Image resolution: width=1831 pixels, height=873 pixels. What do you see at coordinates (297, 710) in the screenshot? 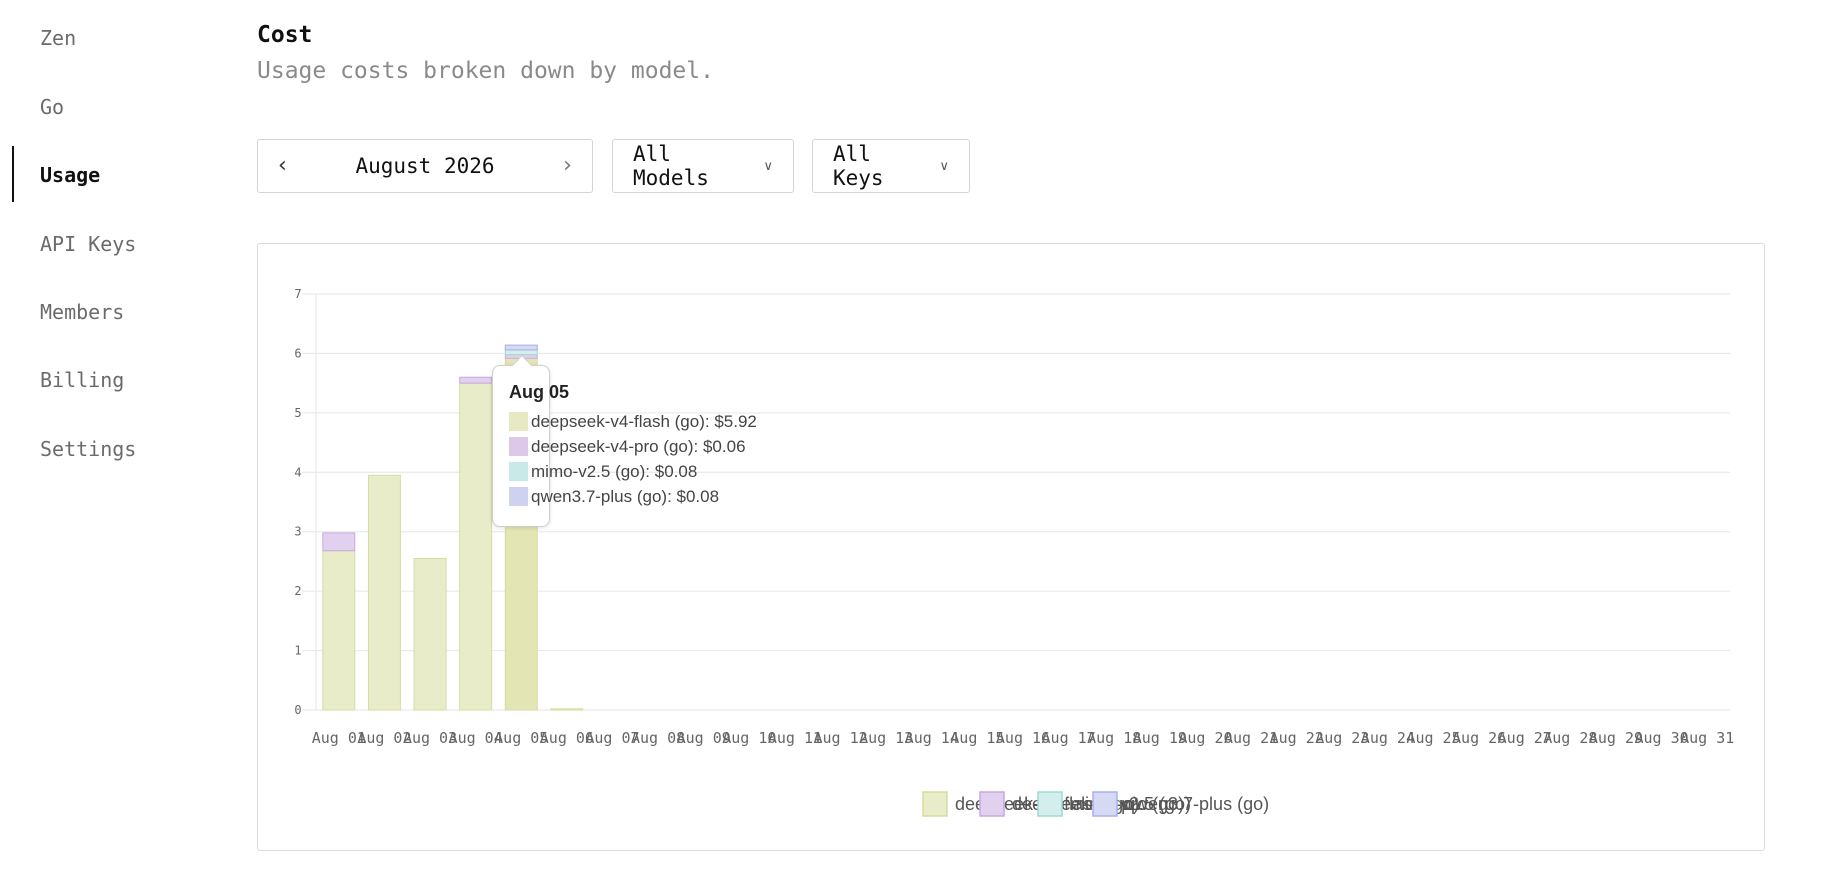
I see `y-tick-label: 0` at bounding box center [297, 710].